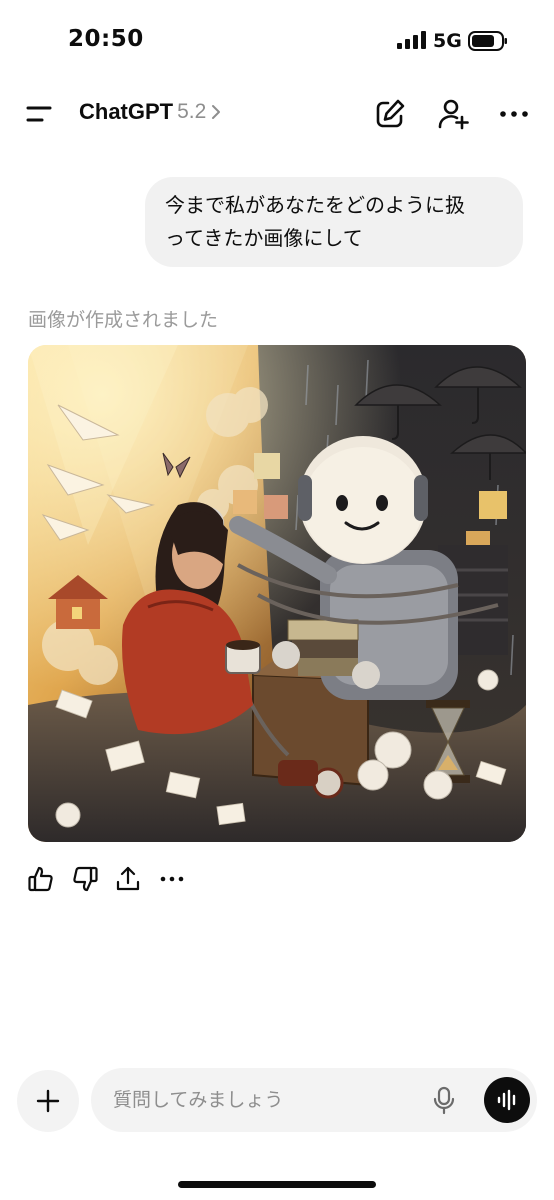 Image resolution: width=554 pixels, height=1200 pixels. I want to click on model-version: 5.2, so click(192, 111).